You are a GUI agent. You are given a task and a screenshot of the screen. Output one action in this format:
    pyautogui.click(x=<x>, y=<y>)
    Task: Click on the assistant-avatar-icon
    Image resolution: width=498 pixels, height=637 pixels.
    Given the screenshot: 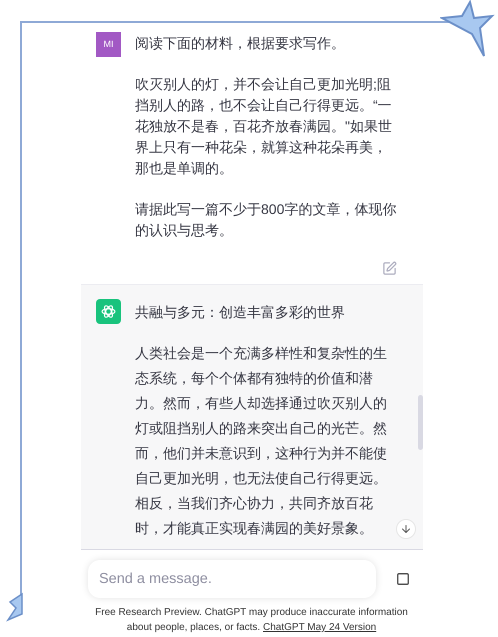 What is the action you would take?
    pyautogui.click(x=108, y=311)
    